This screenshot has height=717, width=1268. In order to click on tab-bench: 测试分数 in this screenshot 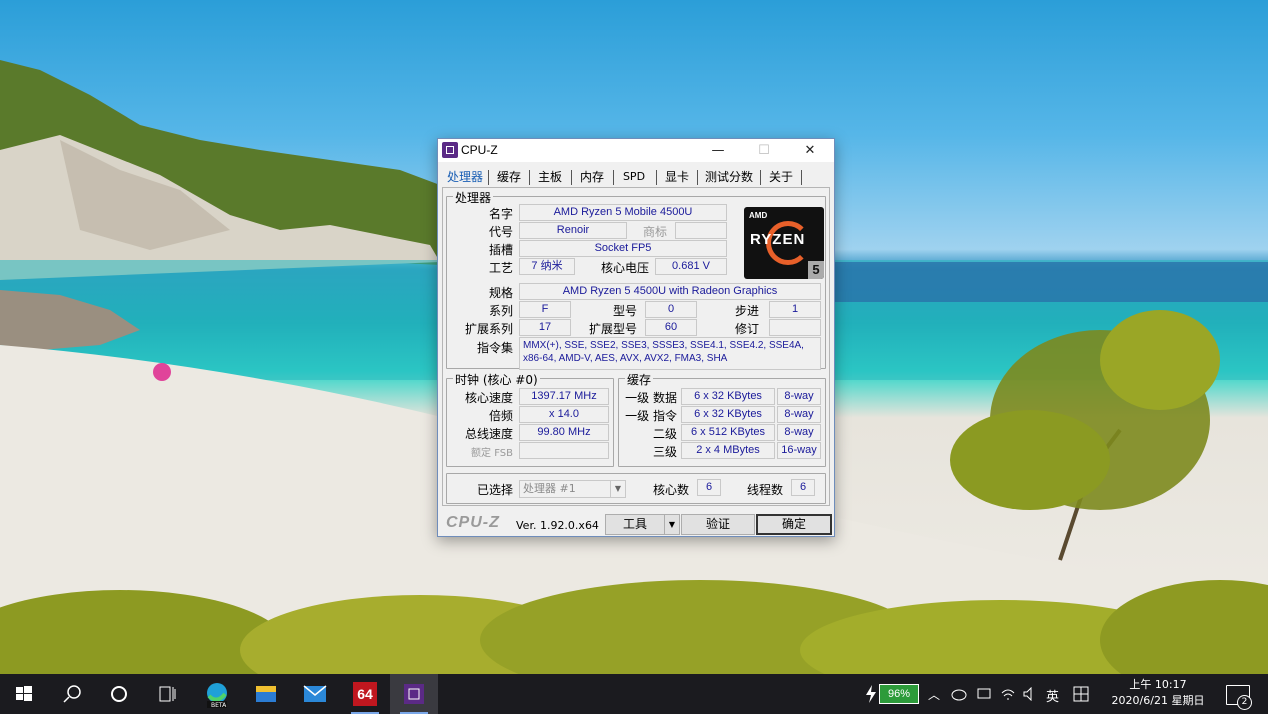, I will do `click(729, 177)`.